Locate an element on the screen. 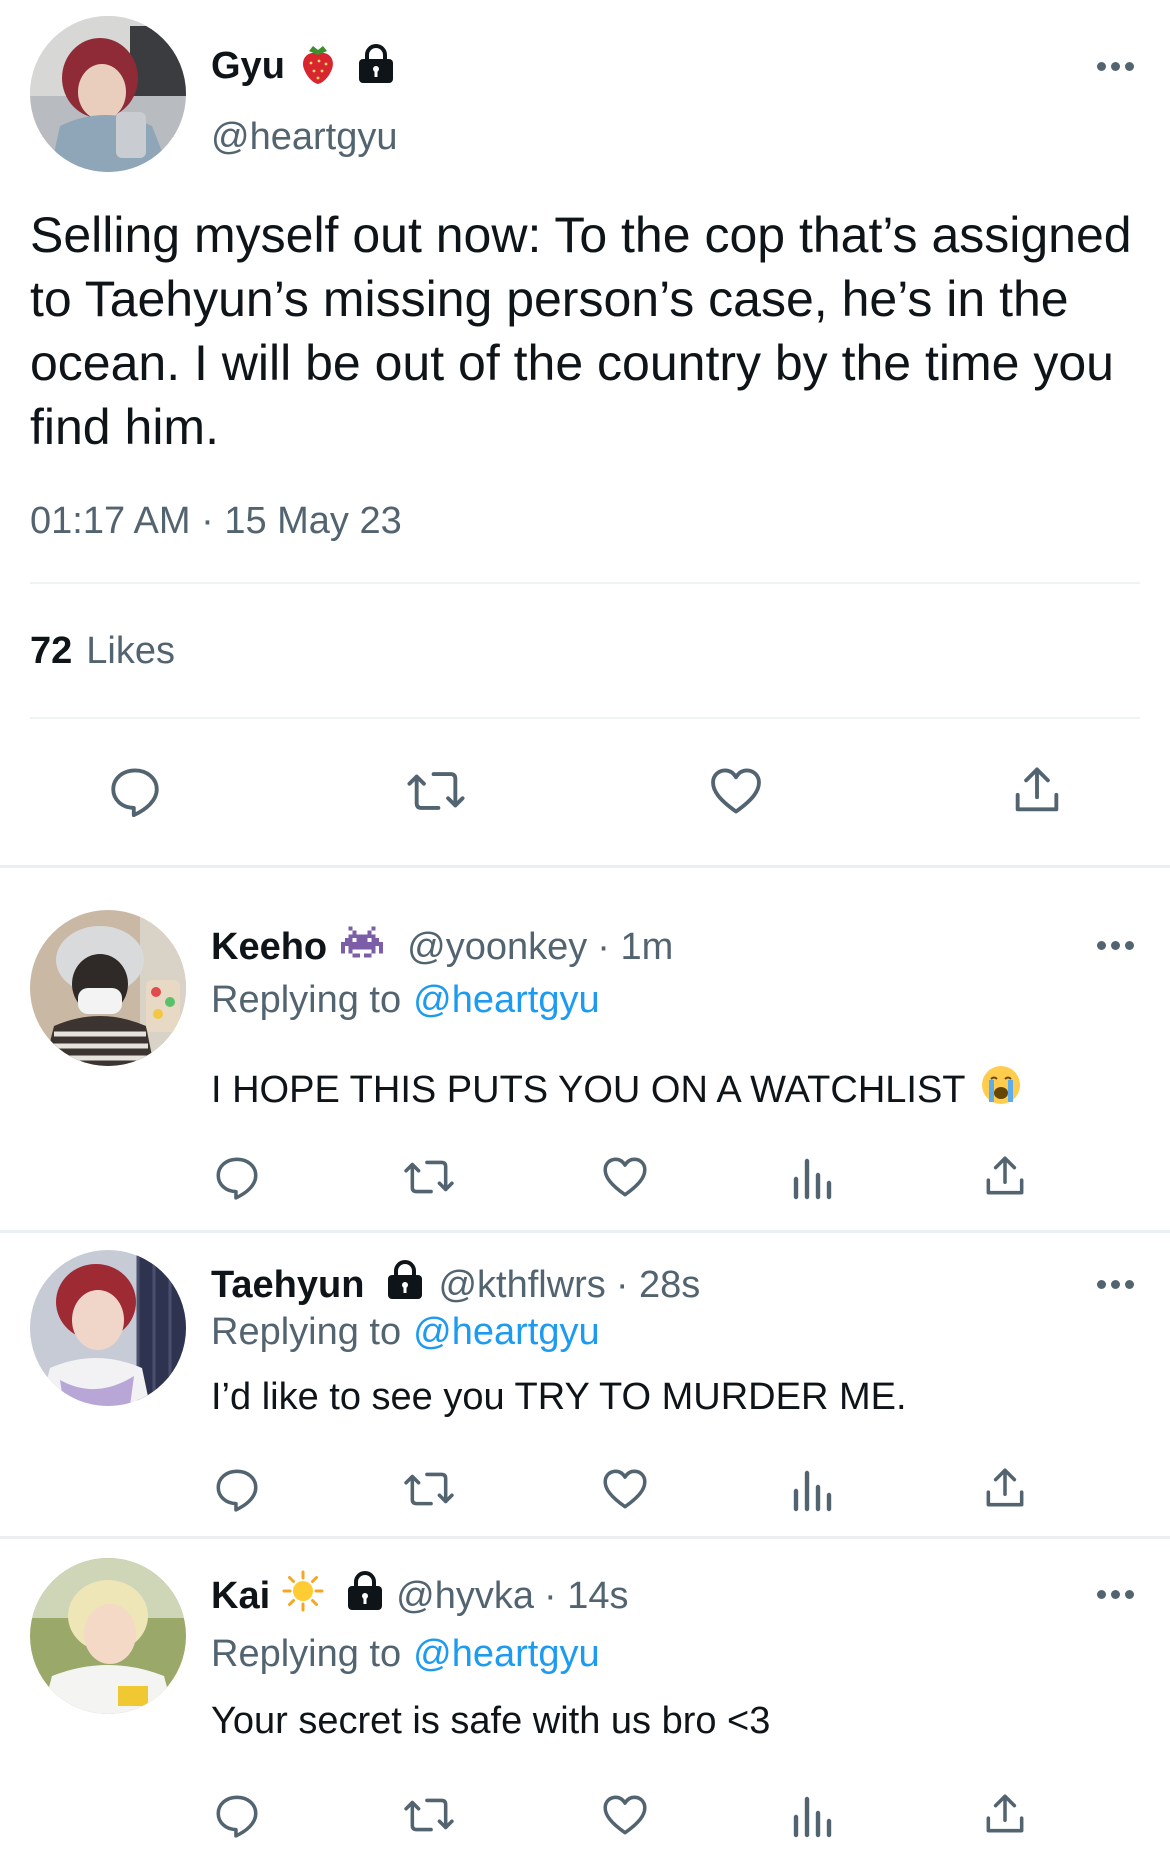 This screenshot has width=1170, height=1859. reply-text-row: I HOPE THIS PUTS YOU ON A WATCHLIST is located at coordinates (616, 1090).